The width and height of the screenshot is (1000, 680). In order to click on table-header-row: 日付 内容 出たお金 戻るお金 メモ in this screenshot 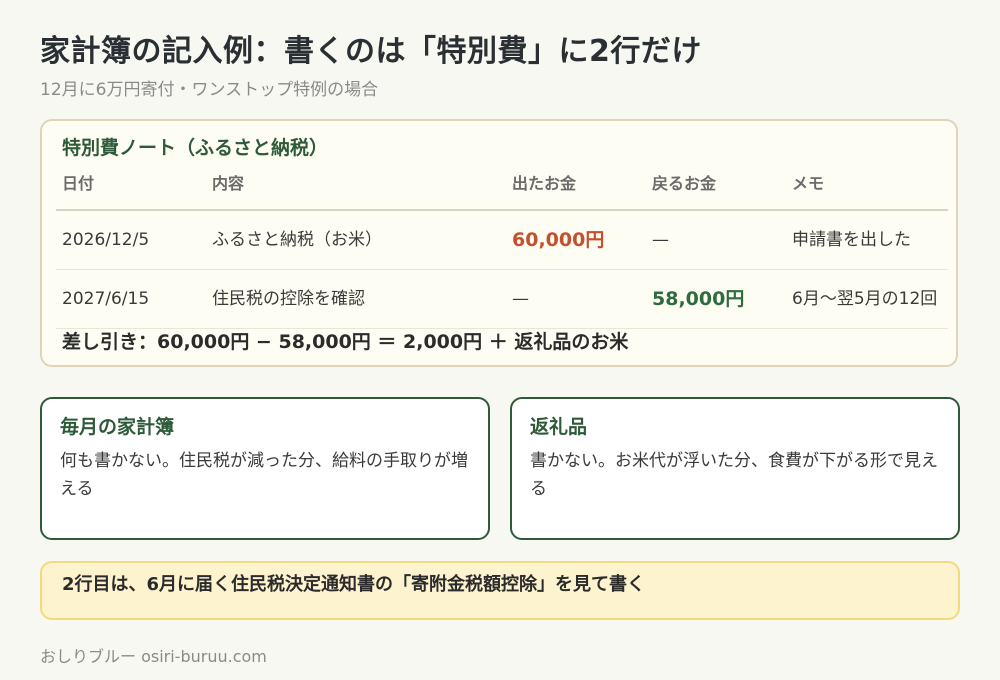, I will do `click(502, 189)`.